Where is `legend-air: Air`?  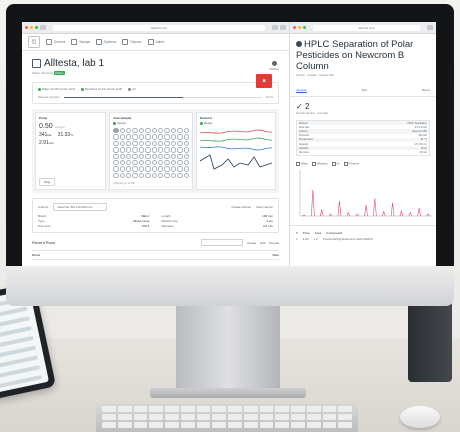
legend-air: Air is located at coordinates (336, 164).